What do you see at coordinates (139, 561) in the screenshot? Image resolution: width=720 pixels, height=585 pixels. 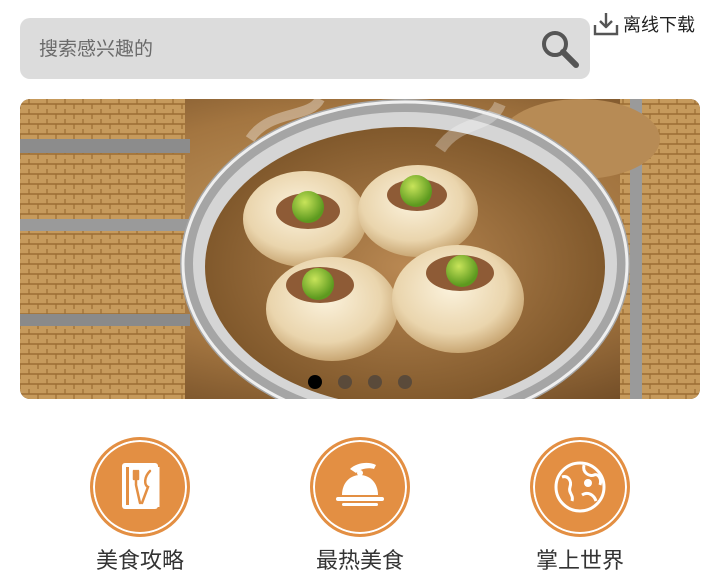 I see `category-label: 美食攻略` at bounding box center [139, 561].